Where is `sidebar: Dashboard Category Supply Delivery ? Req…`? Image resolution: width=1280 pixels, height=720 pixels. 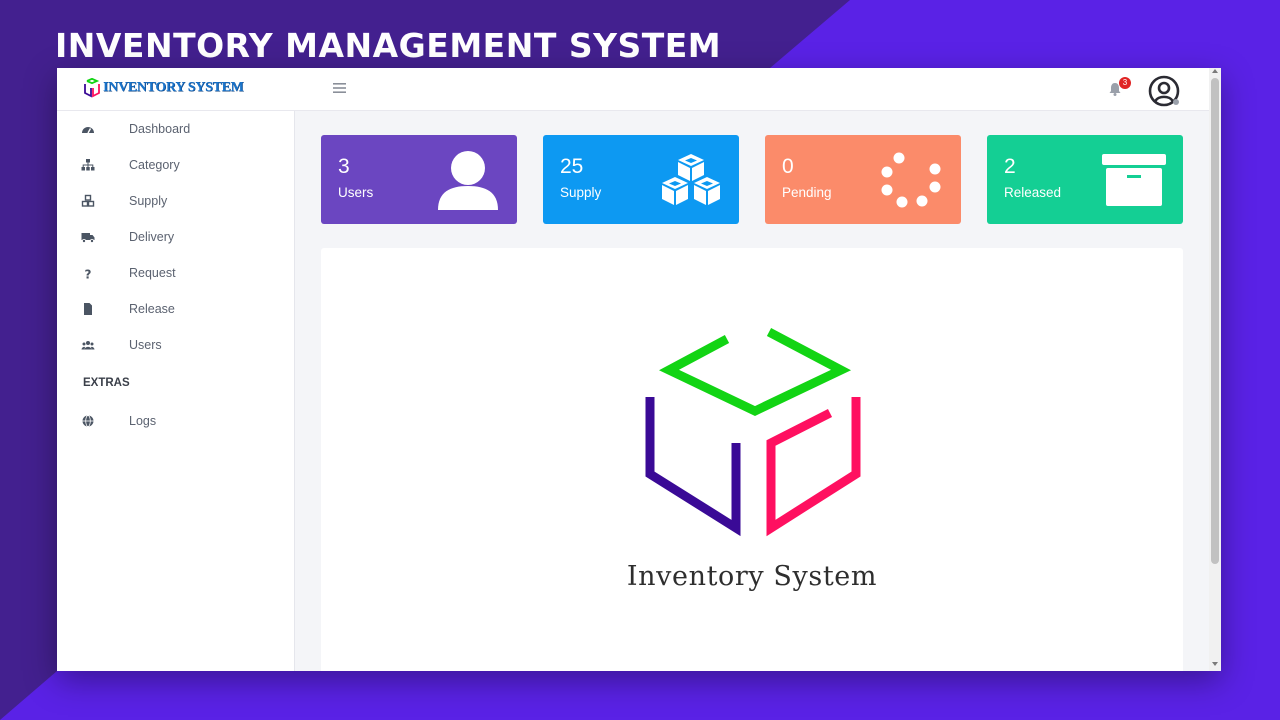
sidebar: Dashboard Category Supply Delivery ? Req… is located at coordinates (176, 391).